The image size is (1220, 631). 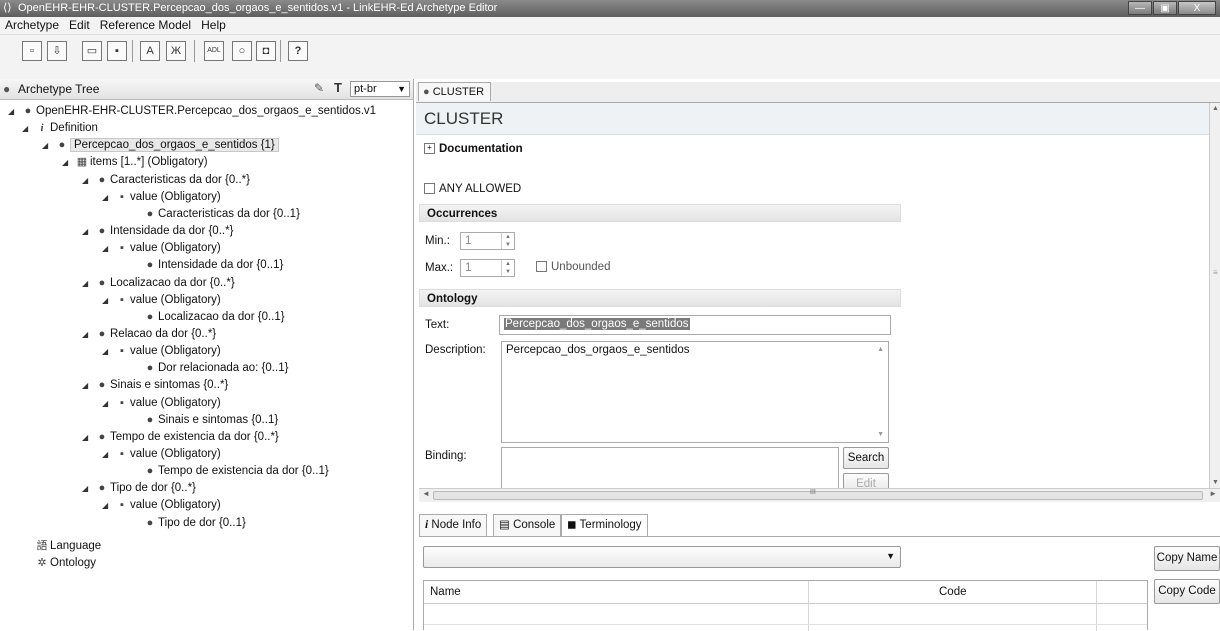 What do you see at coordinates (1213, 493) in the screenshot?
I see `scroll-right-icon: ►` at bounding box center [1213, 493].